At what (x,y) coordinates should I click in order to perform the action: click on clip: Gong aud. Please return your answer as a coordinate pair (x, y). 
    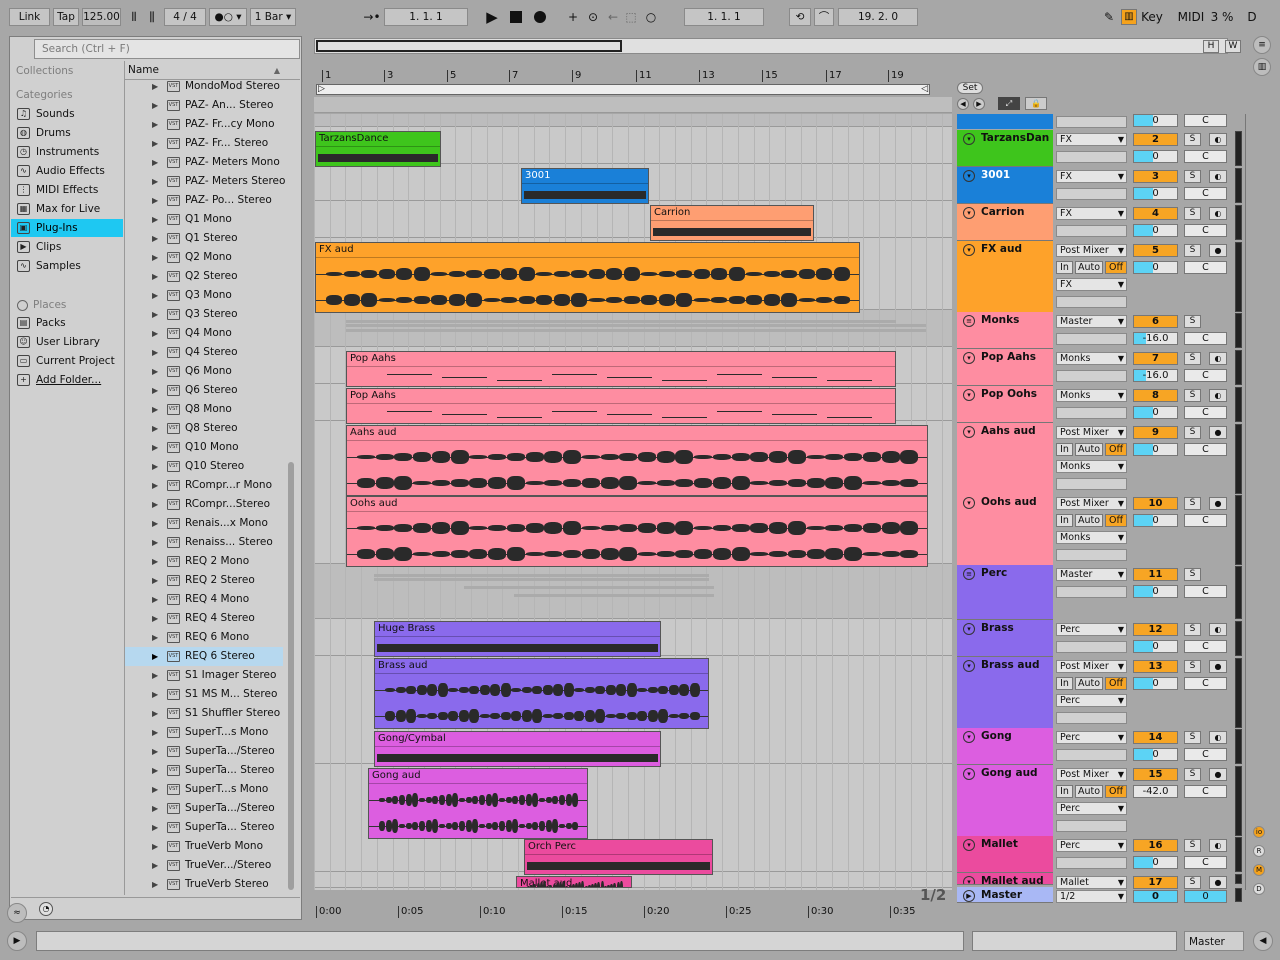
    Looking at the image, I should click on (478, 803).